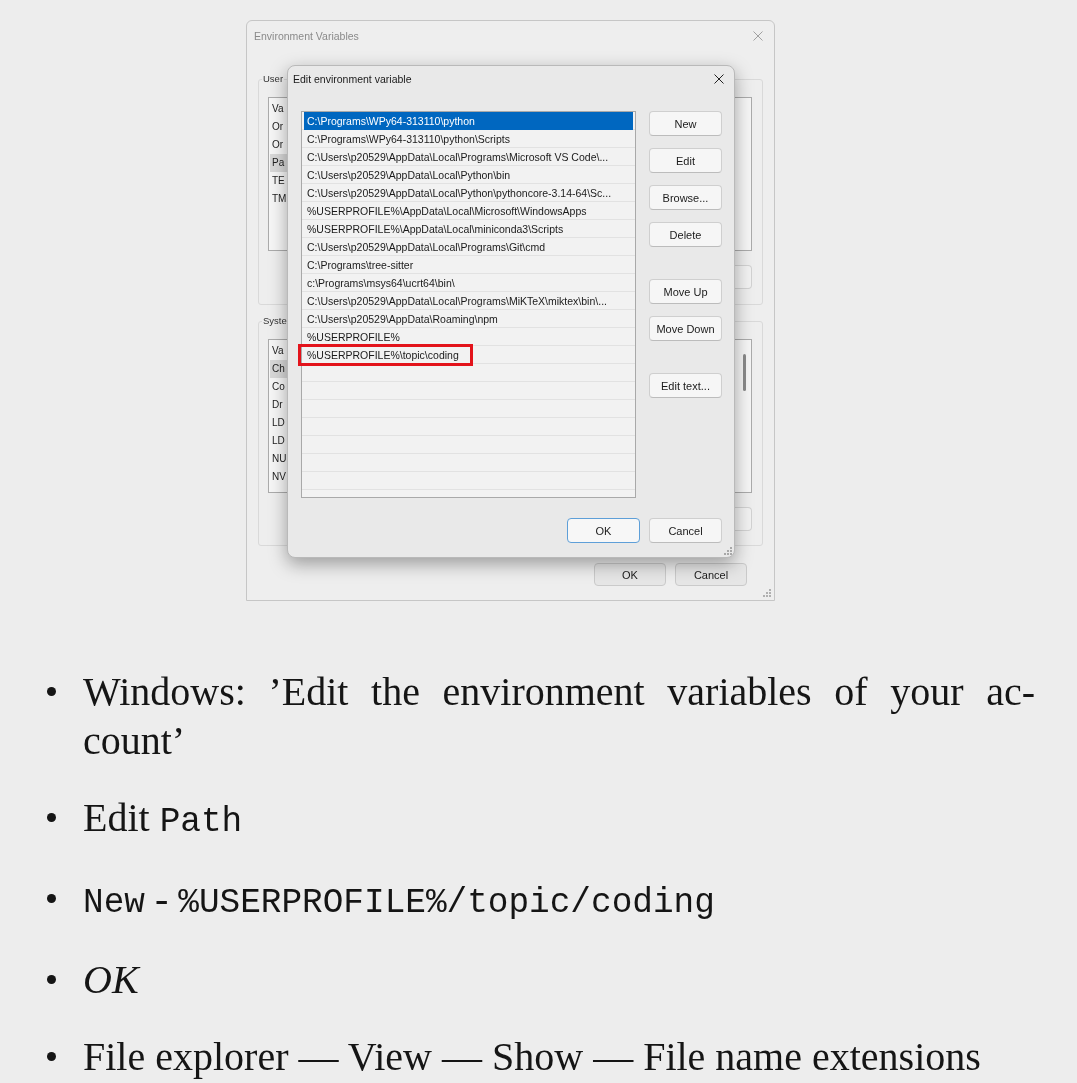 The width and height of the screenshot is (1077, 1083). I want to click on window-title: Environment Variables, so click(306, 36).